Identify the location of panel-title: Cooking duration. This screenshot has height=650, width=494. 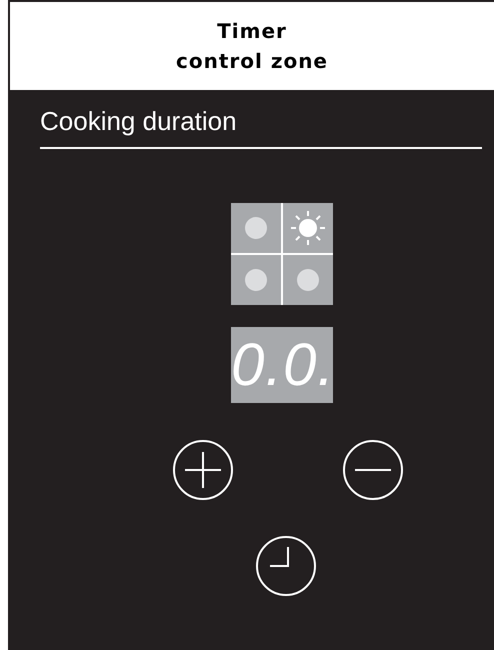
(138, 121).